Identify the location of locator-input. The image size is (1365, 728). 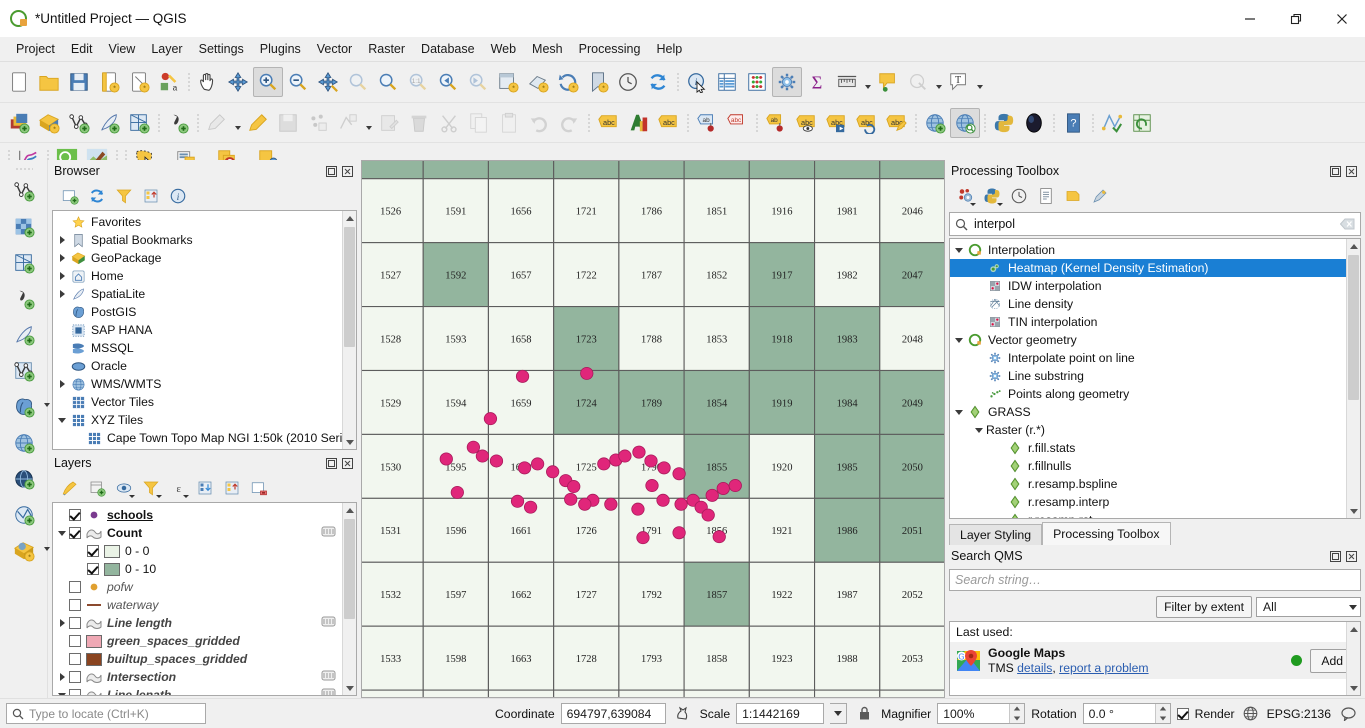
(114, 713).